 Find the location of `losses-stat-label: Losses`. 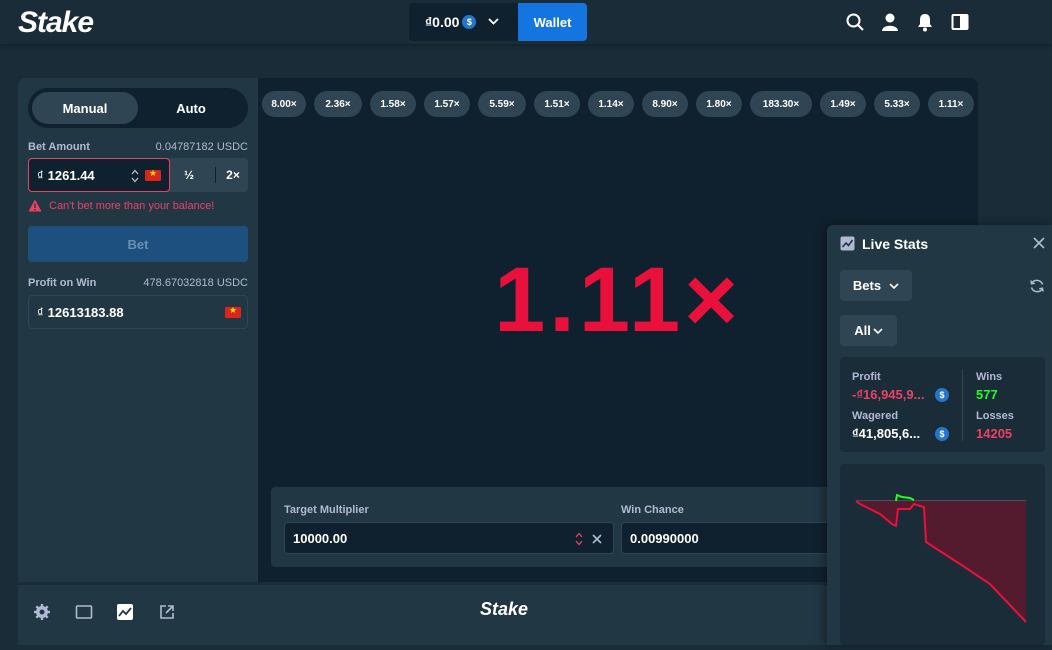

losses-stat-label: Losses is located at coordinates (995, 416).